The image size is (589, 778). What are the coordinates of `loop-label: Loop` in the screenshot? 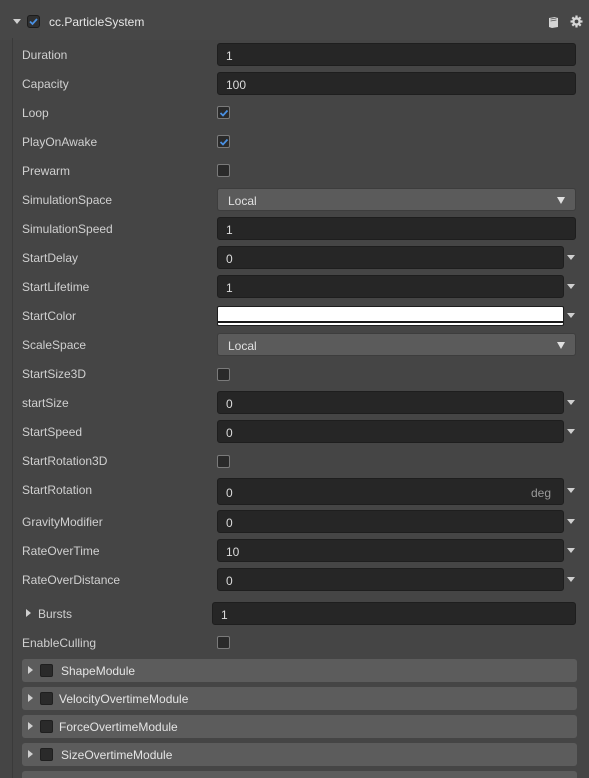 It's located at (35, 113).